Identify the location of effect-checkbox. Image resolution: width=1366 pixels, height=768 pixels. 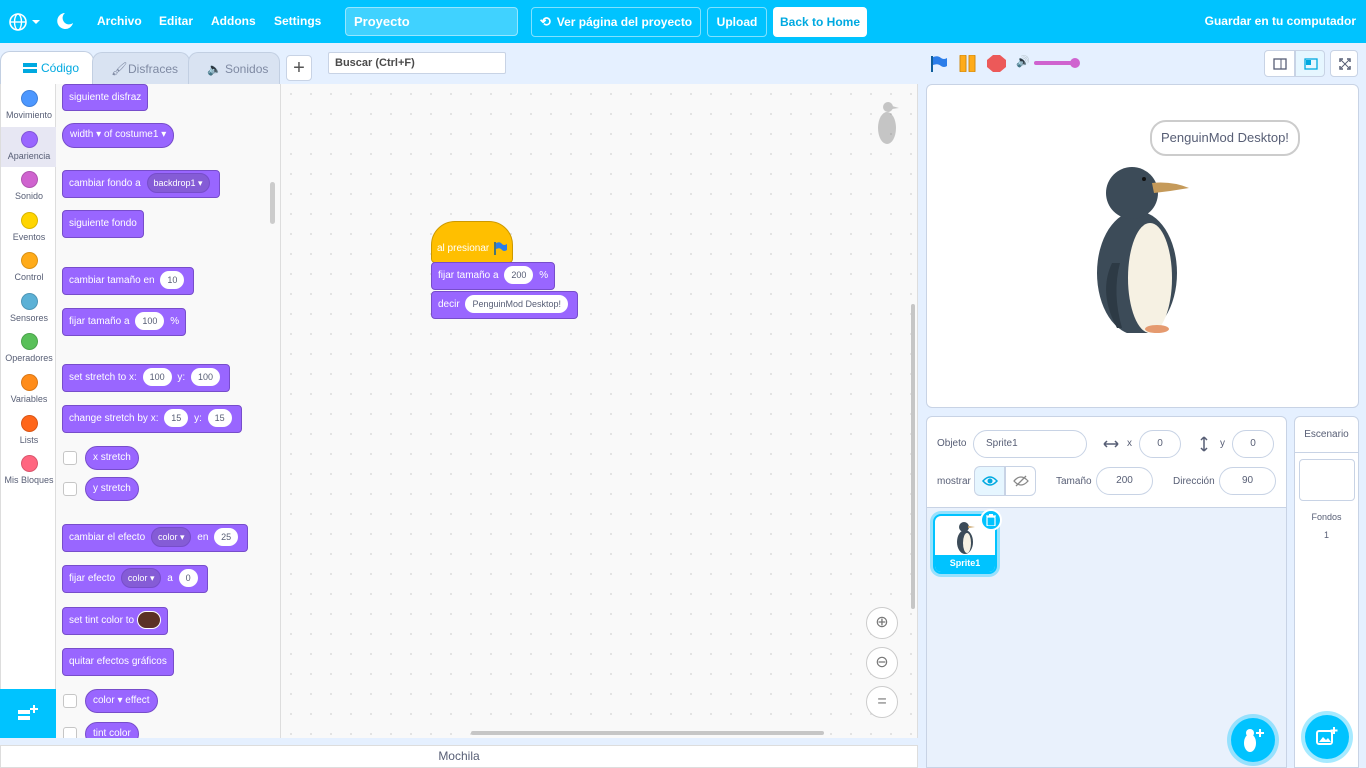
(70, 701).